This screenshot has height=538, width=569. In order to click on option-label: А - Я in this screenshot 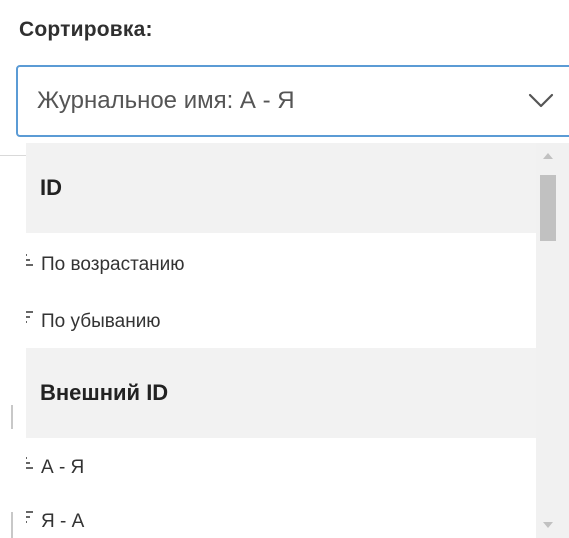, I will do `click(63, 467)`.